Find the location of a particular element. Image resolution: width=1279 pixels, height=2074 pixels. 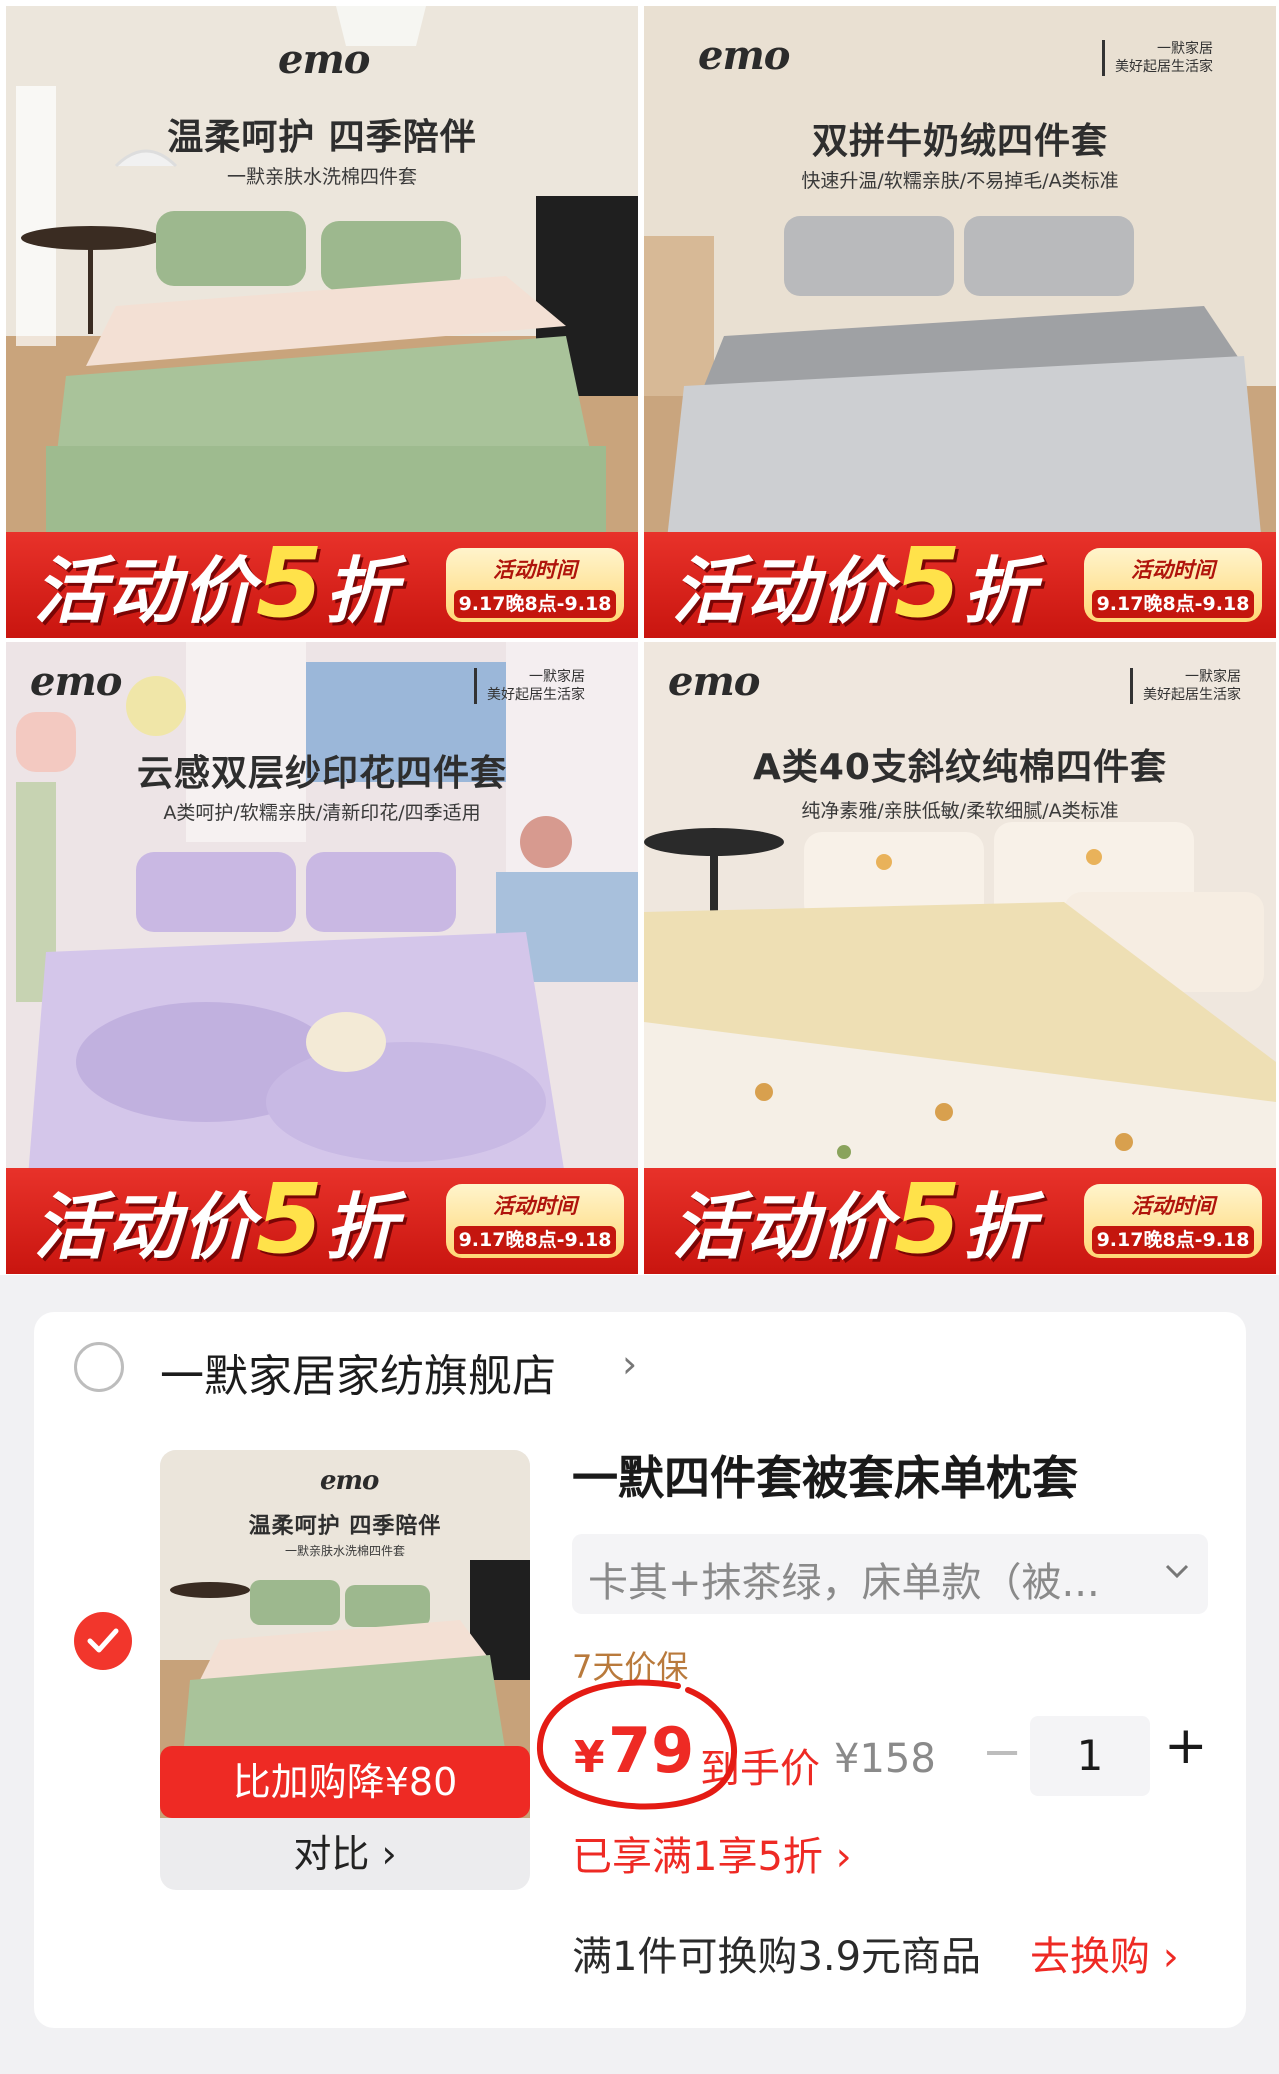

price-drop-badge: 比加购降¥80 is located at coordinates (345, 1782).